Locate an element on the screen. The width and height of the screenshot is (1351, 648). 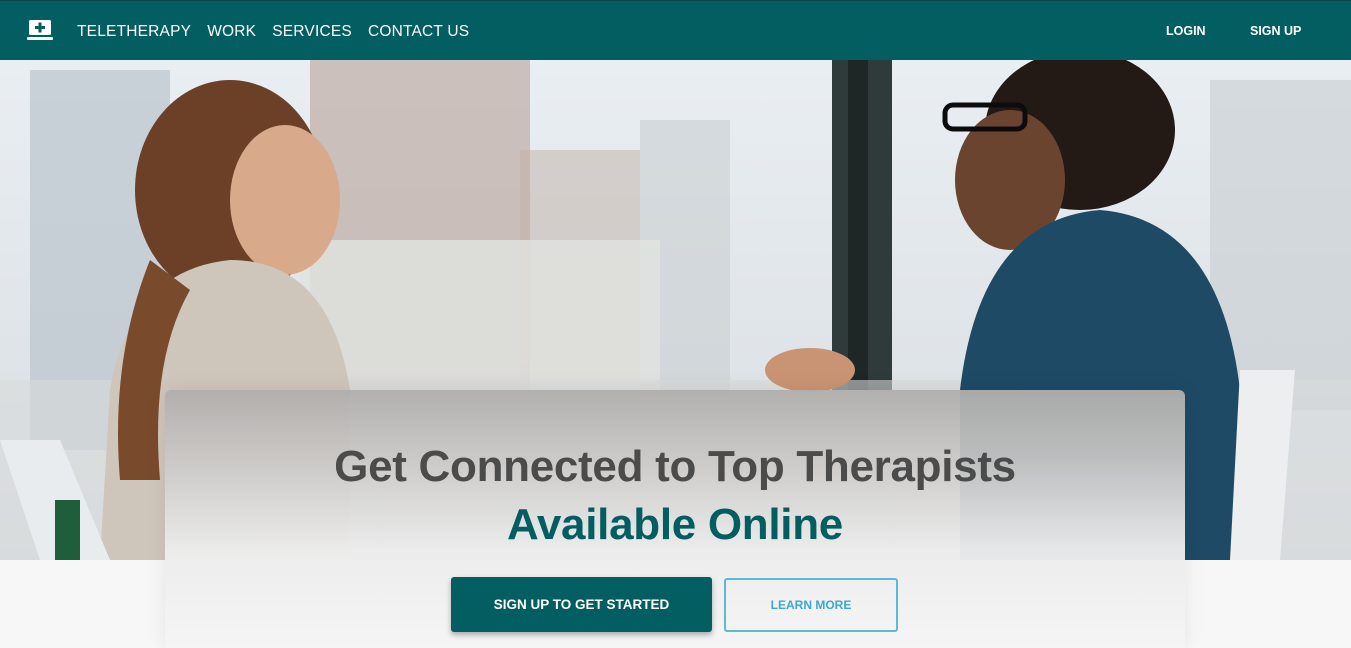
signup-link: SIGN UP is located at coordinates (1275, 31).